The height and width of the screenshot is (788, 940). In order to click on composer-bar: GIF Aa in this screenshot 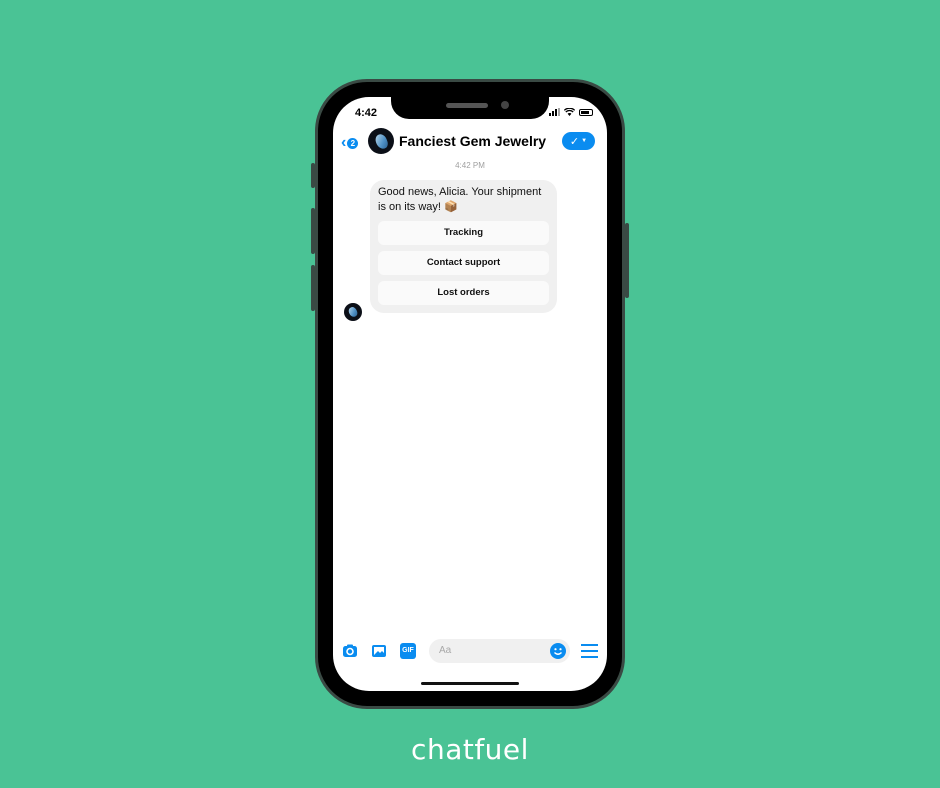, I will do `click(470, 651)`.